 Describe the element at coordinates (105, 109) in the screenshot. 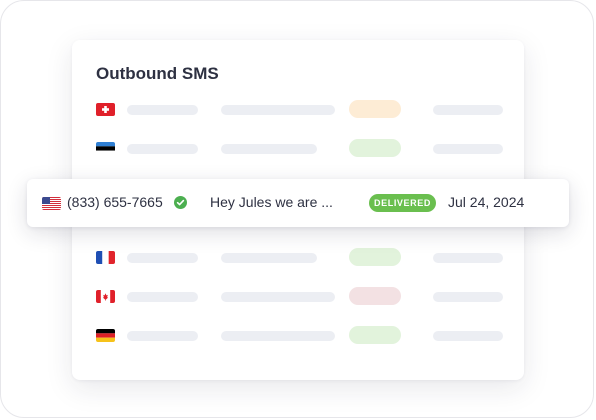

I see `switzerland-flag-icon` at that location.